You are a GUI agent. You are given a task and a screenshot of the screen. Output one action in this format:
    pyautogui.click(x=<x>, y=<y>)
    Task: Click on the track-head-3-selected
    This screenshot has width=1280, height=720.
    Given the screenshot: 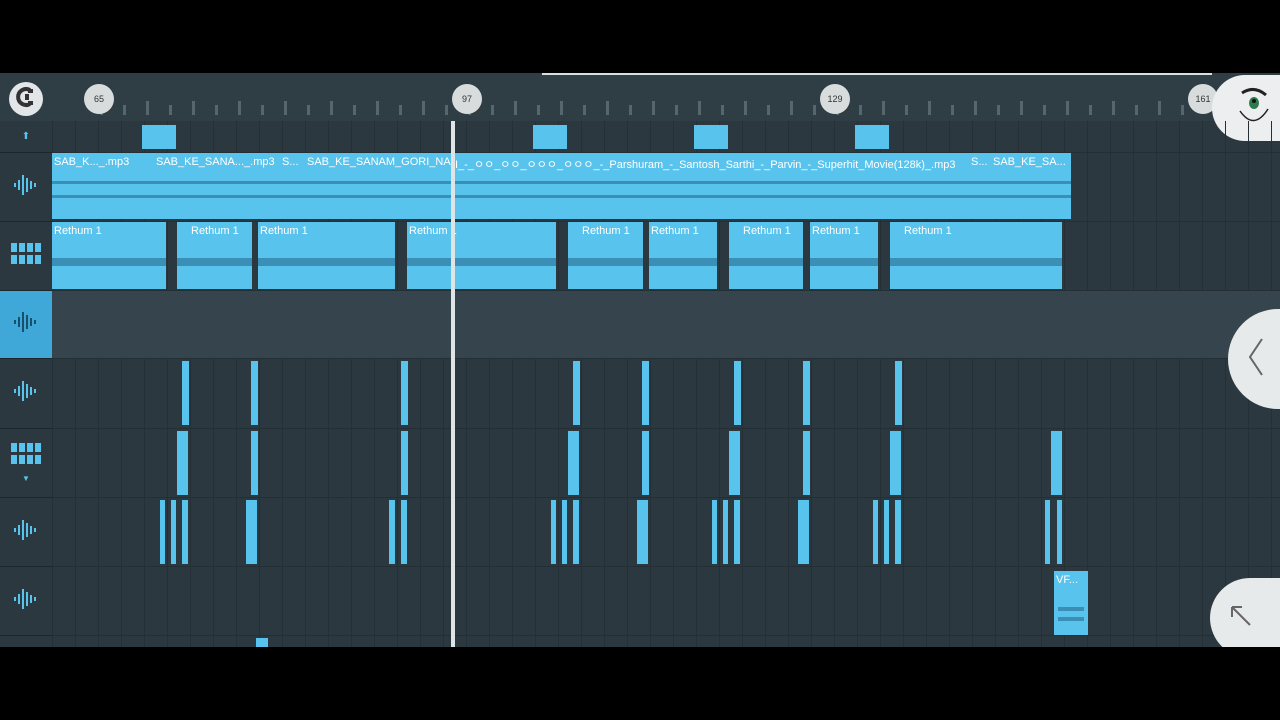 What is the action you would take?
    pyautogui.click(x=26, y=325)
    